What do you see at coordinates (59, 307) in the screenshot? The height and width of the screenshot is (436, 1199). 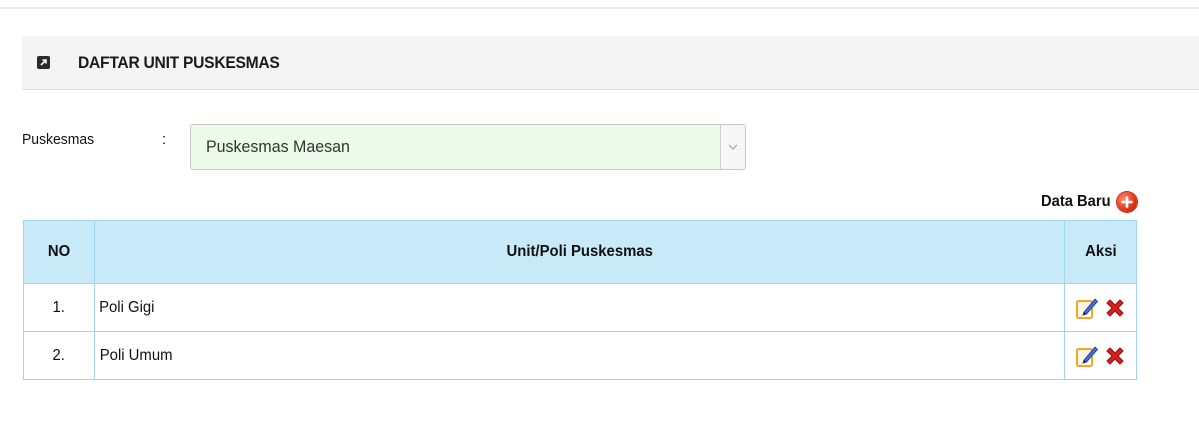 I see `row-number: 1.` at bounding box center [59, 307].